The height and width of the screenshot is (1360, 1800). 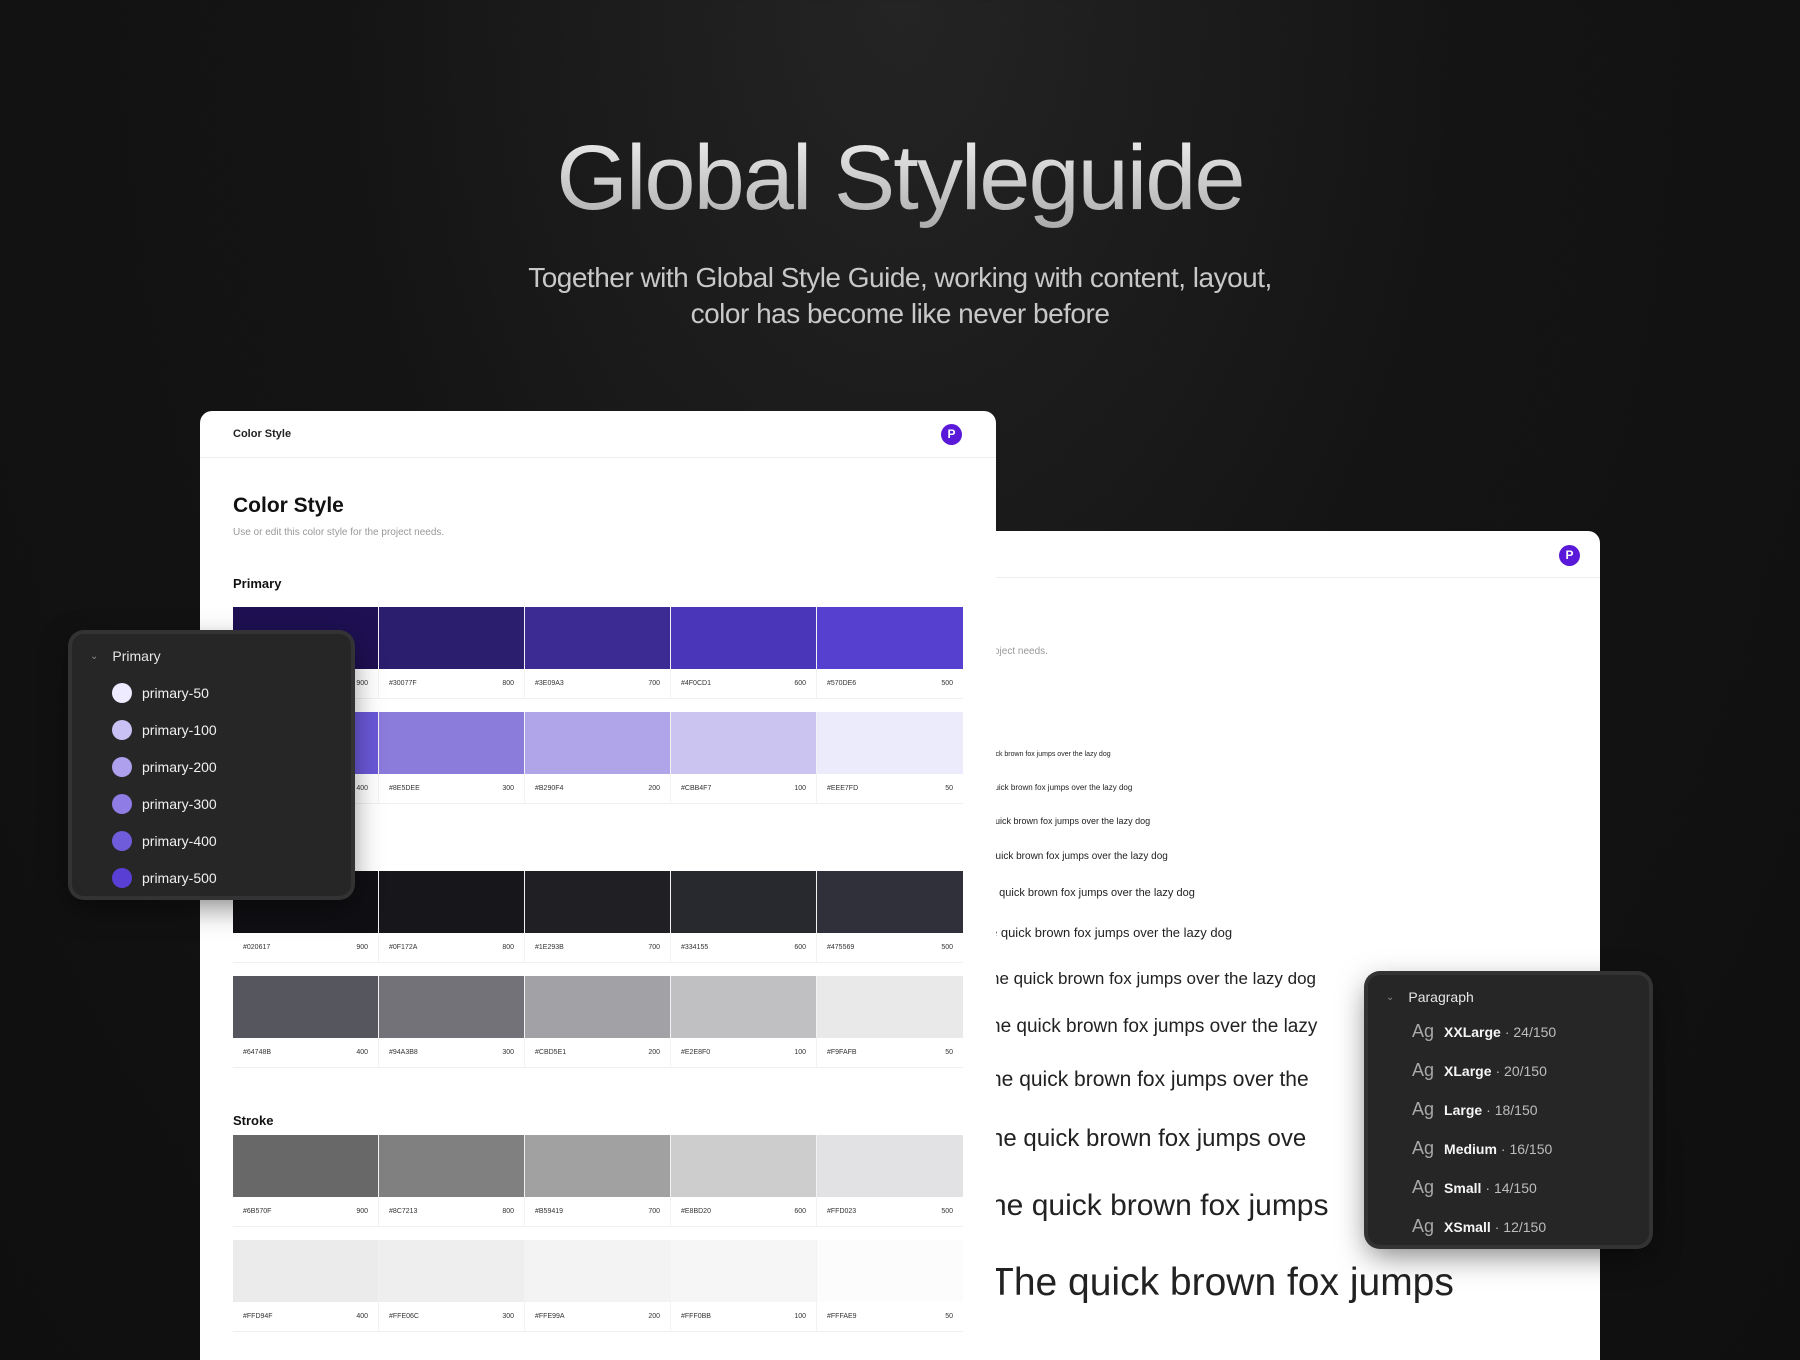 I want to click on color-swatch: #E2E8F0 100, so click(x=744, y=1022).